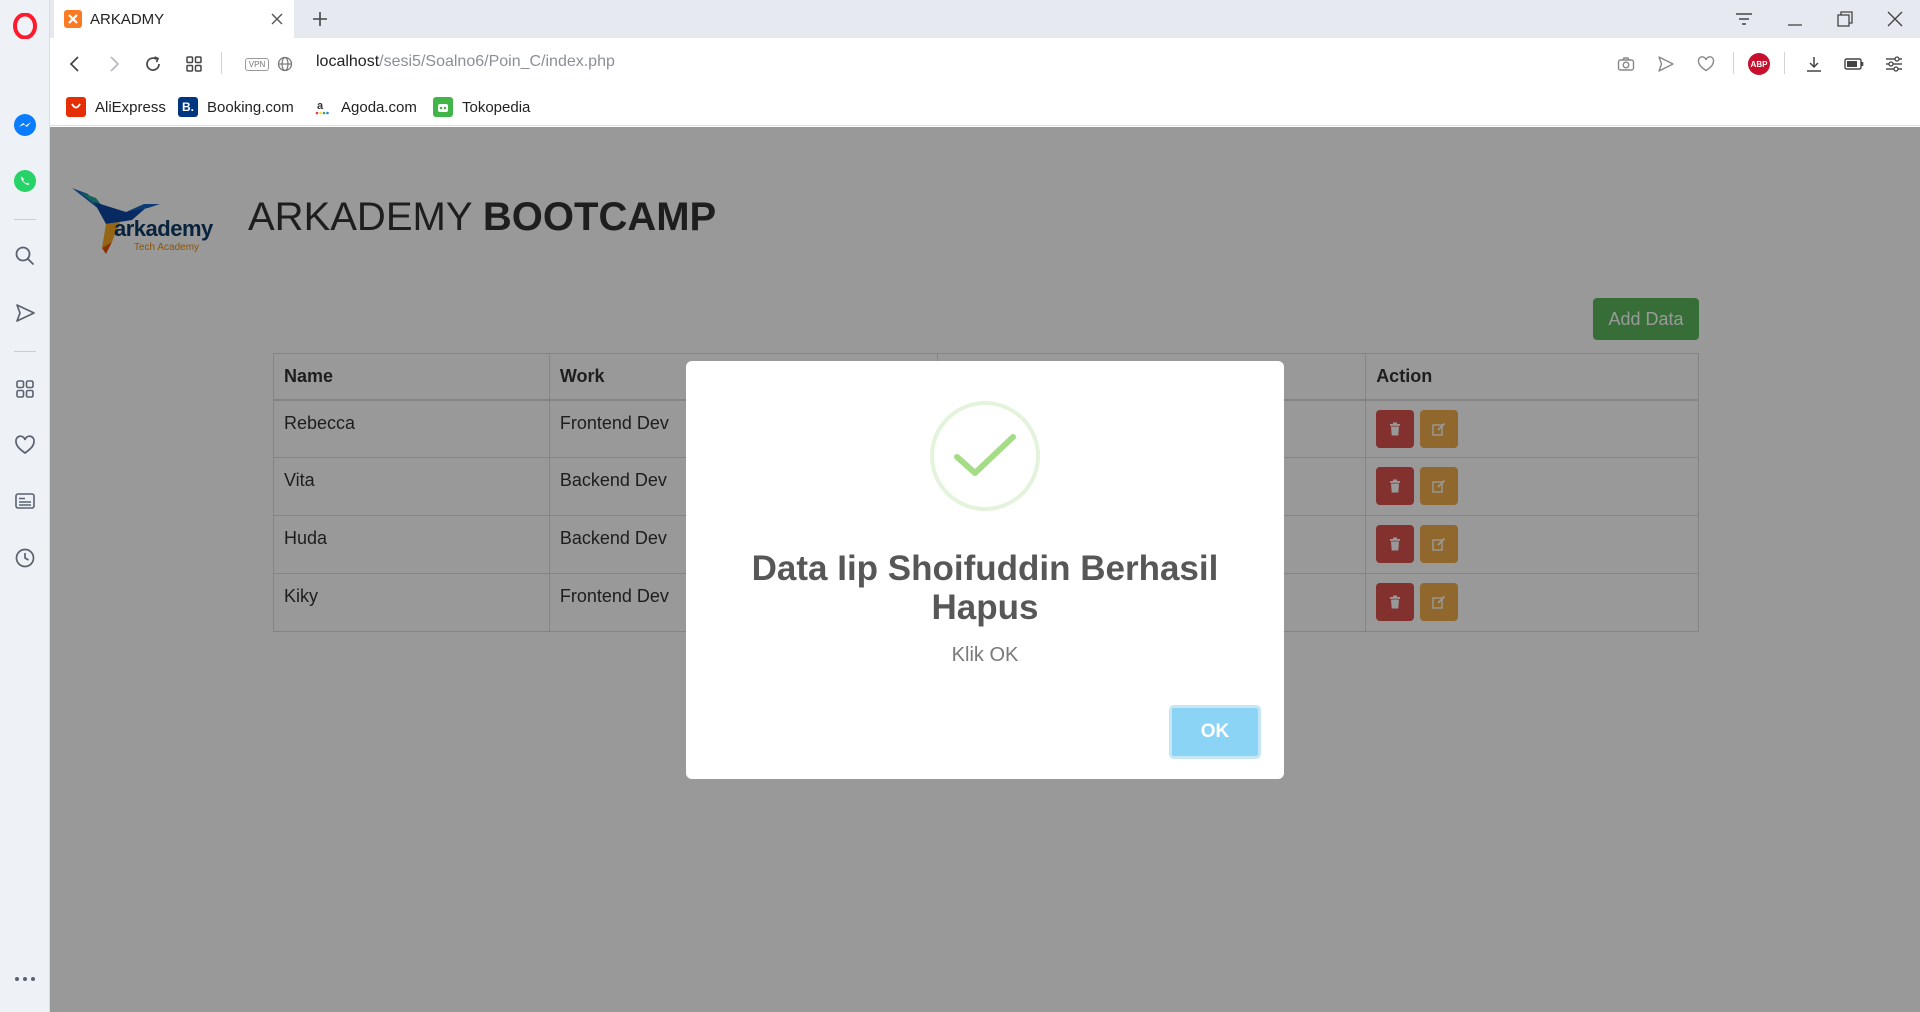 The image size is (1920, 1012). What do you see at coordinates (25, 445) in the screenshot?
I see `heart-icon` at bounding box center [25, 445].